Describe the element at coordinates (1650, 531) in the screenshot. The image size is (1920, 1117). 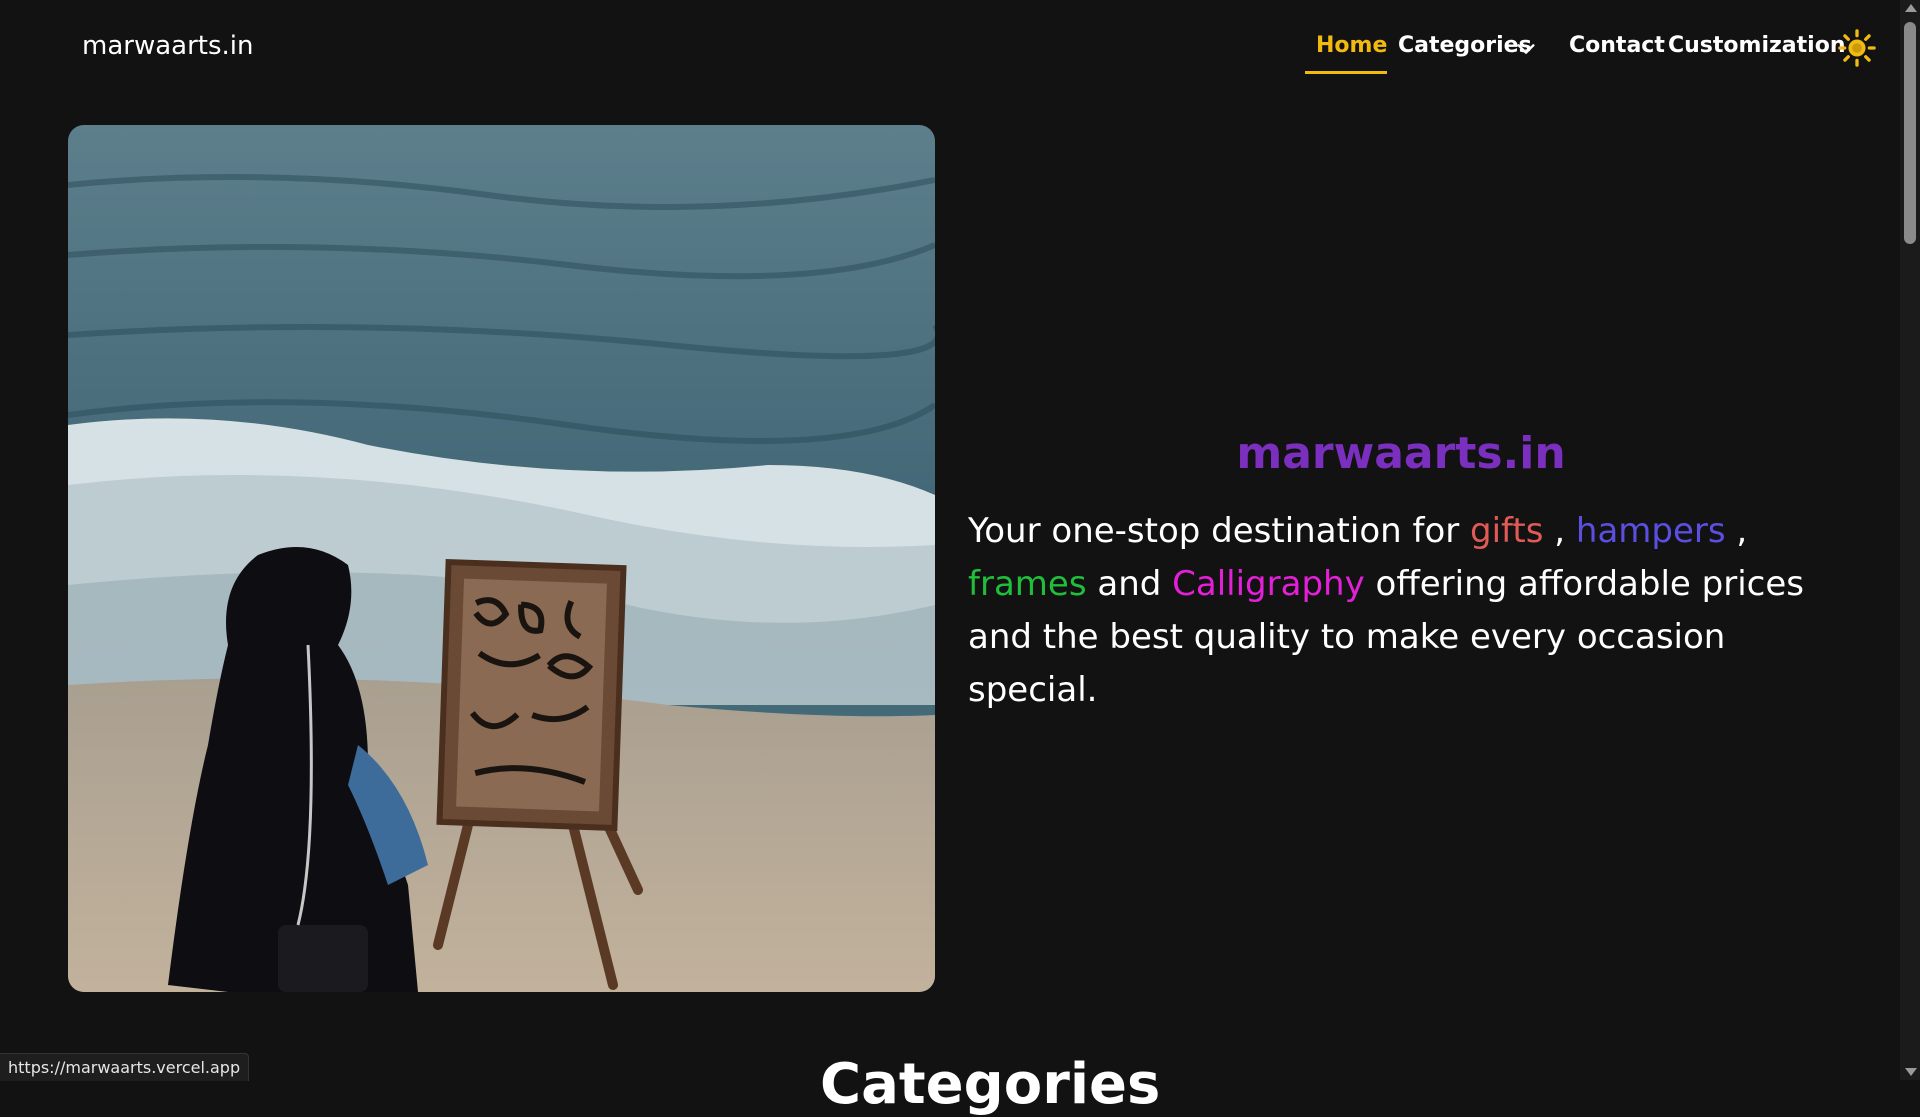
I see `tagline-hampers: hampers` at that location.